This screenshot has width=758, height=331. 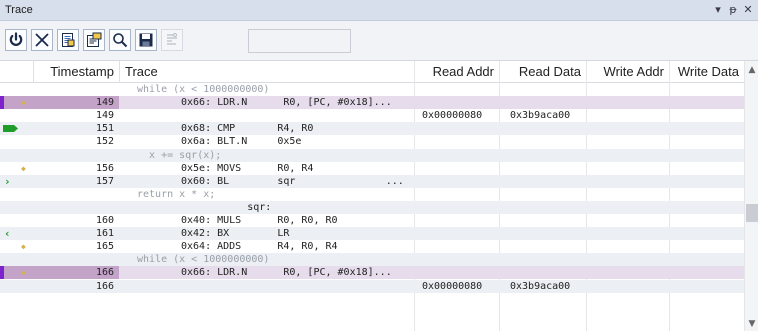 I want to click on power-icon, so click(x=16, y=39).